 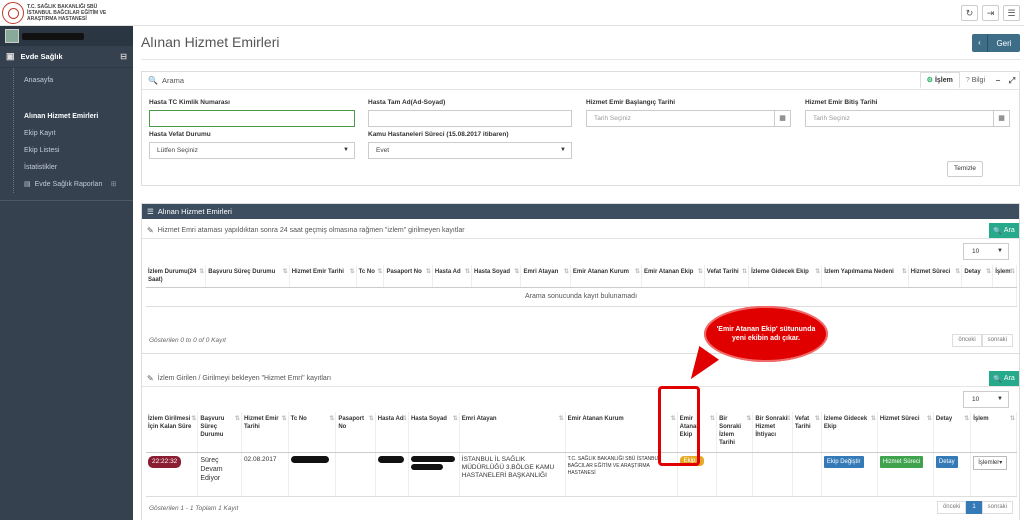 I want to click on start-date-input: Tarih Seçiniz ▦, so click(x=688, y=118).